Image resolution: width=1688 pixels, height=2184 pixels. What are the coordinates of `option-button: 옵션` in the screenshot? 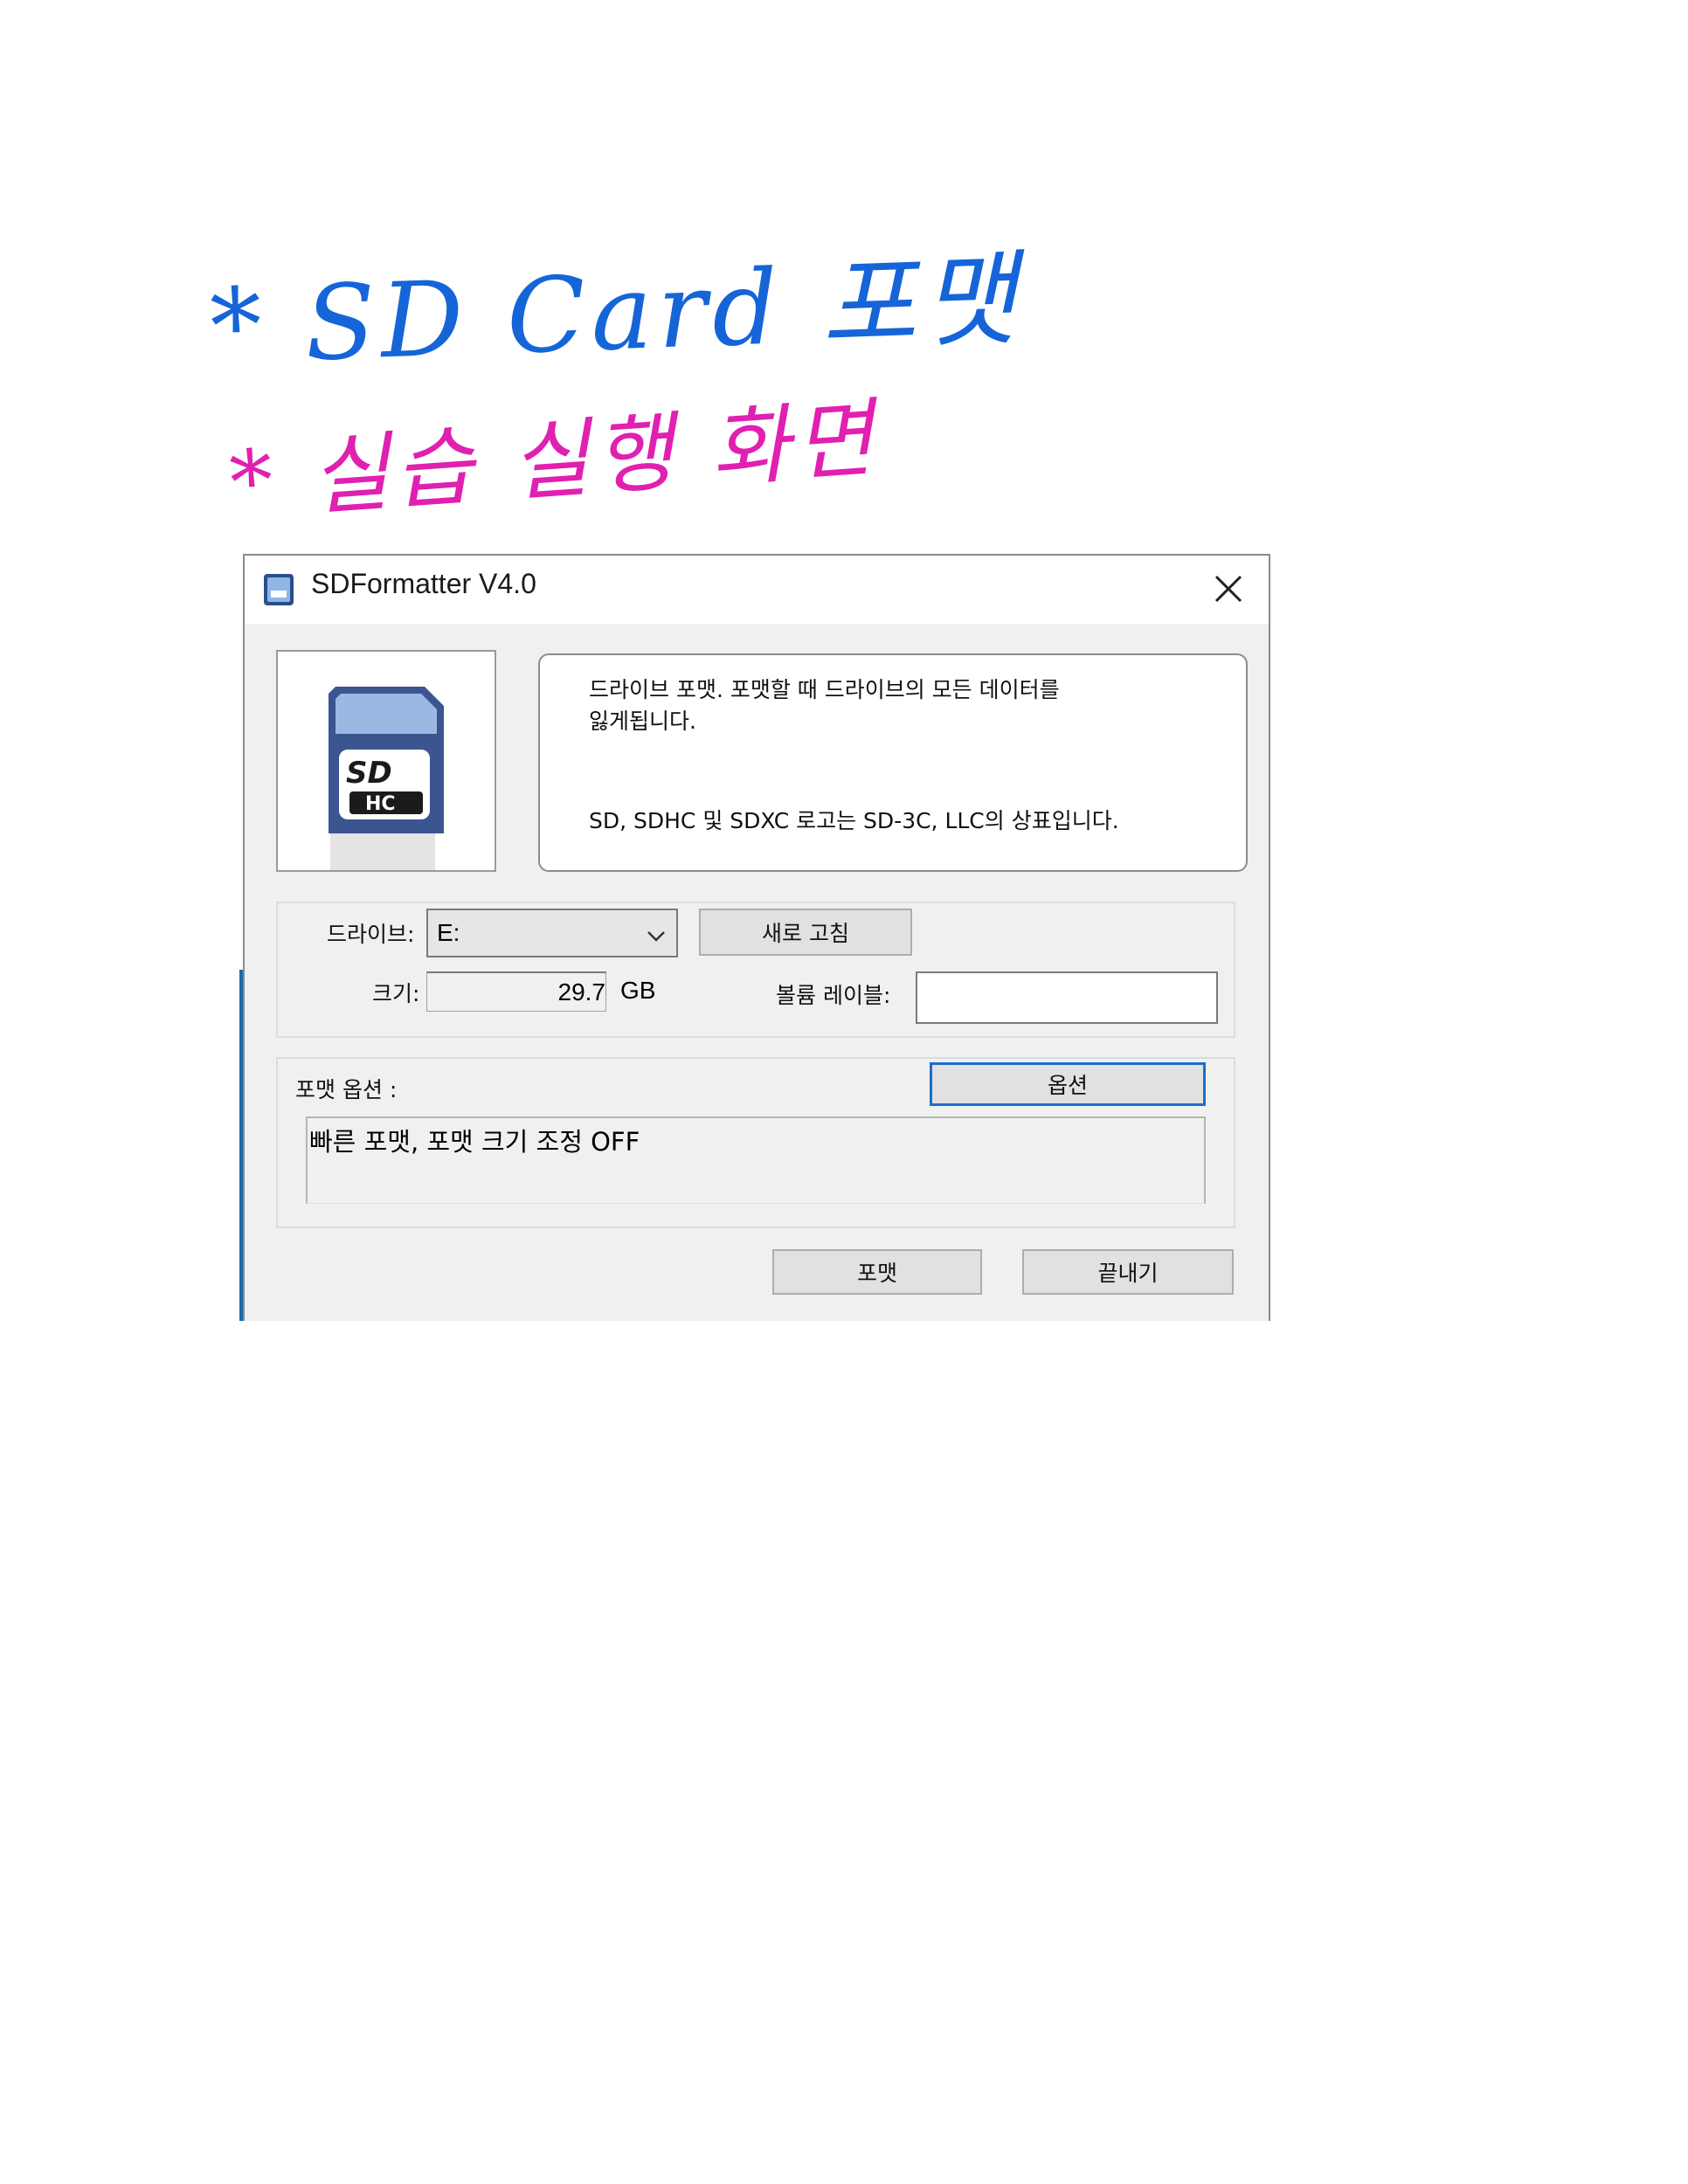 It's located at (1068, 1084).